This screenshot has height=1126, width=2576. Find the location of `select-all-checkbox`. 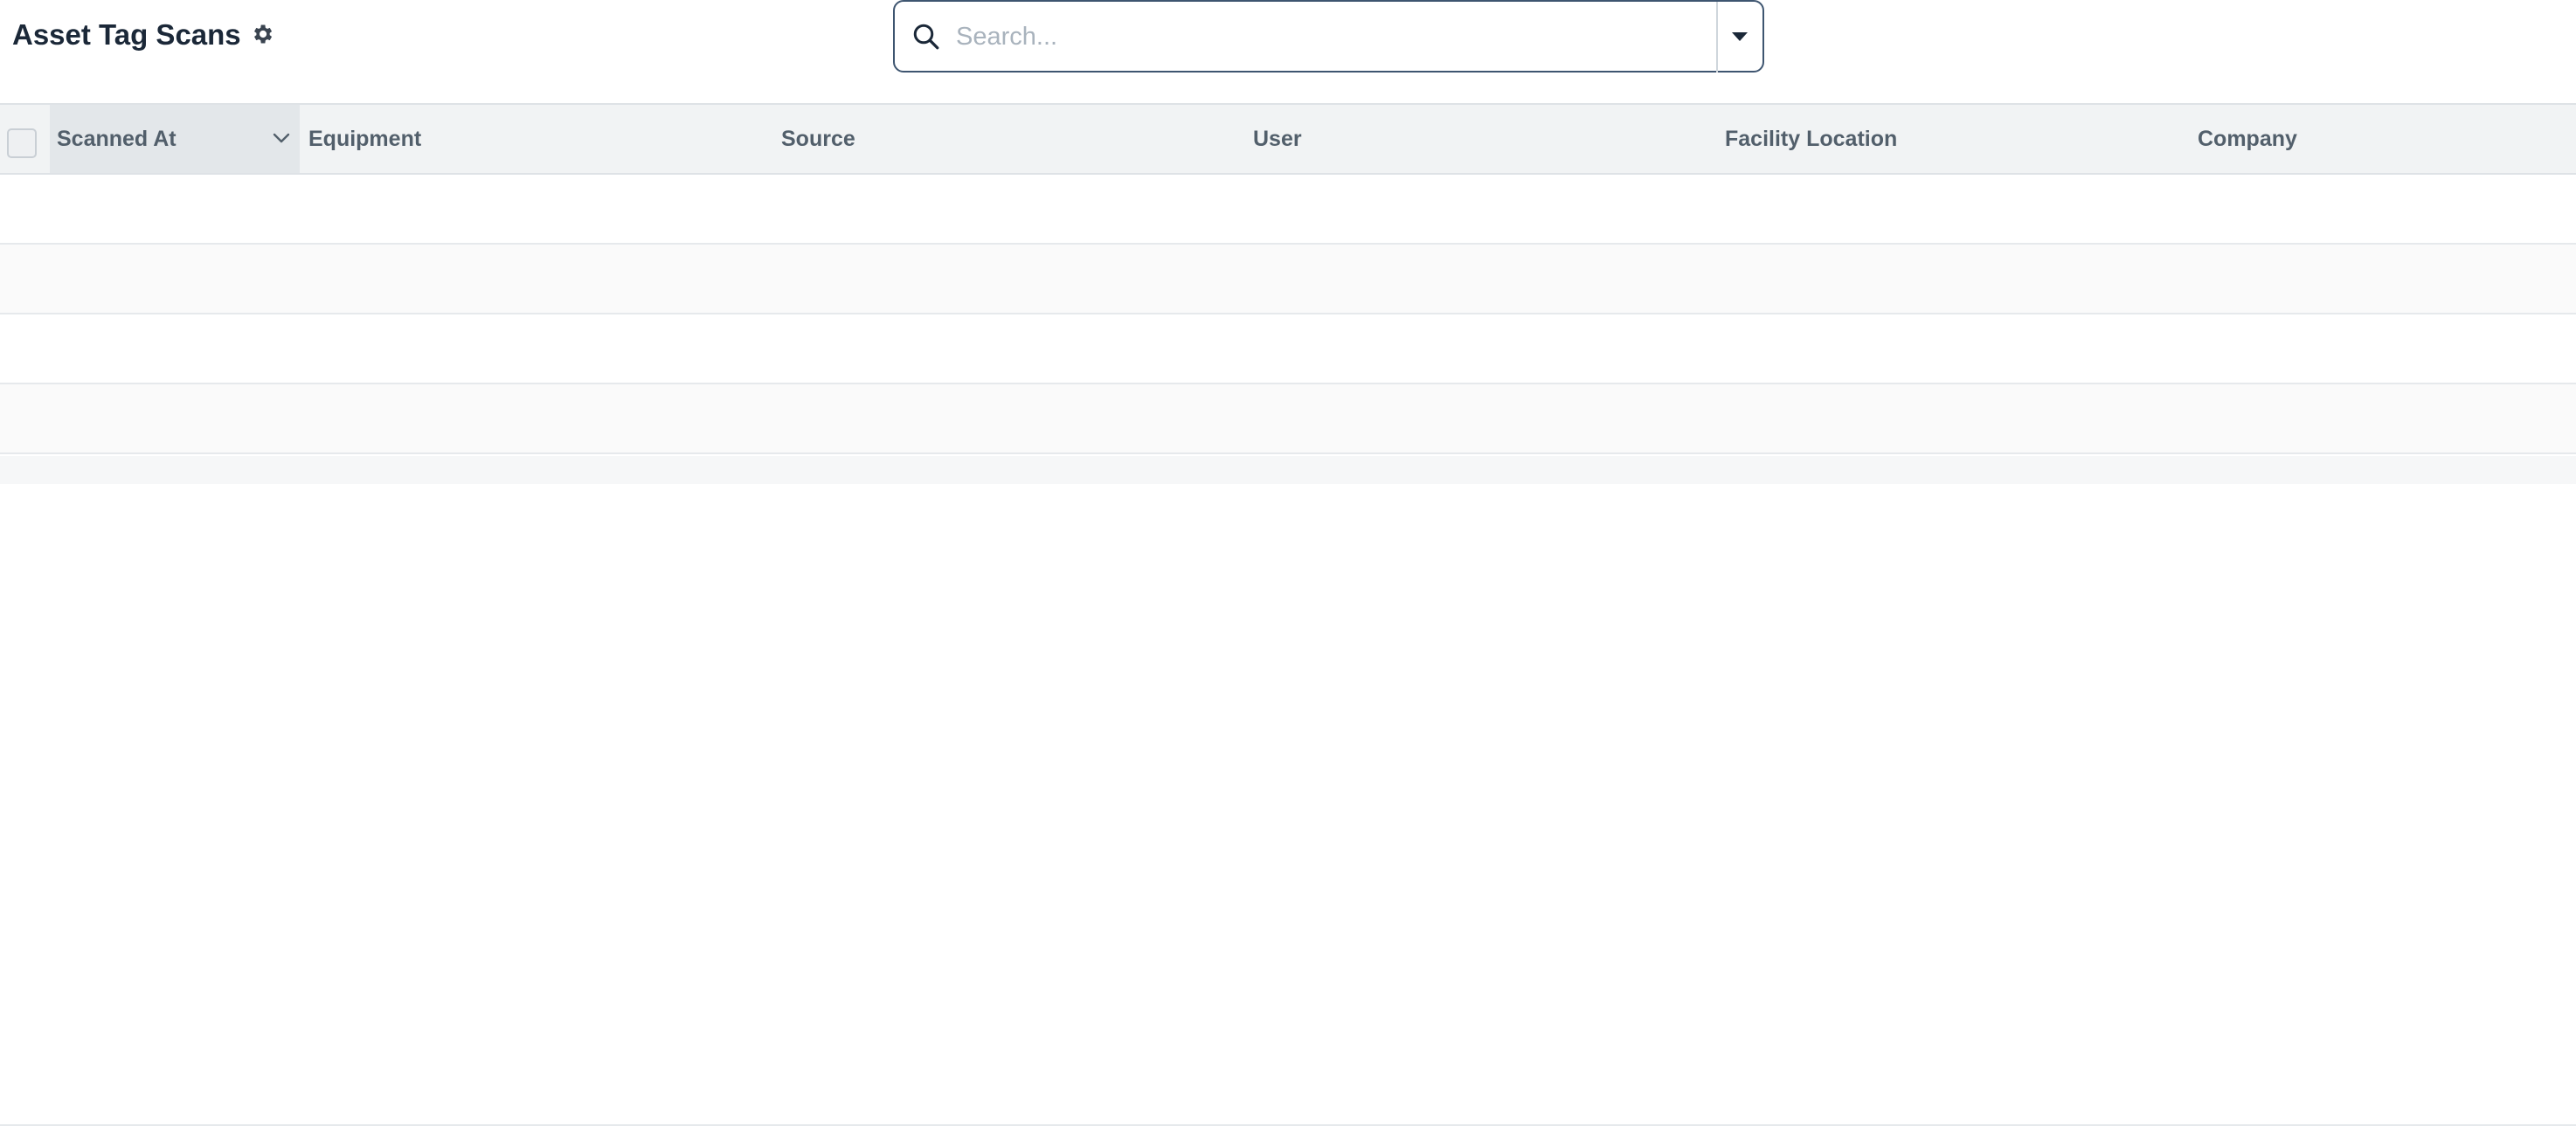

select-all-checkbox is located at coordinates (22, 143).